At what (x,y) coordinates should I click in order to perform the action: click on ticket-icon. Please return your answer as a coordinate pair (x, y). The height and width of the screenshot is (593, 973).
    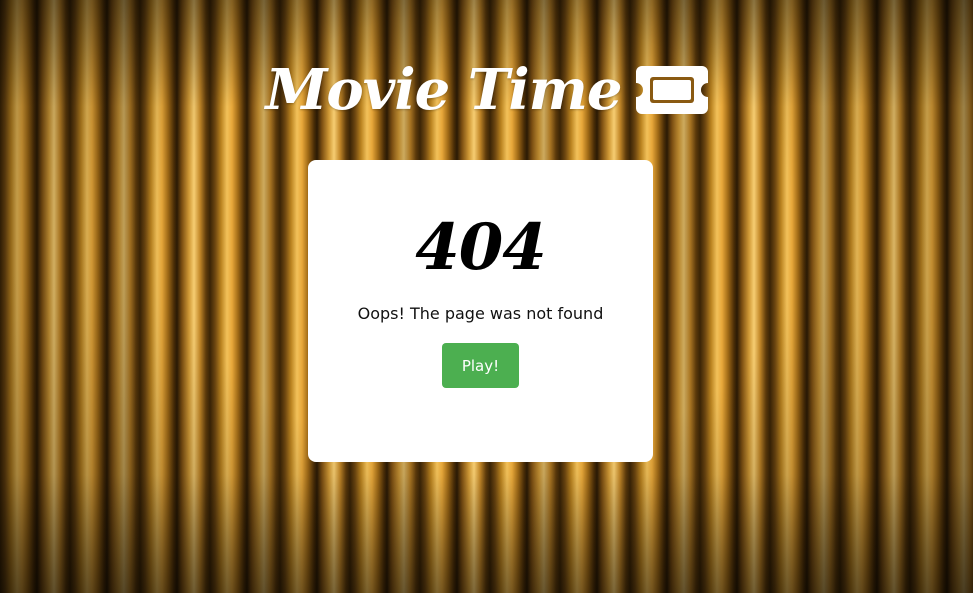
    Looking at the image, I should click on (671, 90).